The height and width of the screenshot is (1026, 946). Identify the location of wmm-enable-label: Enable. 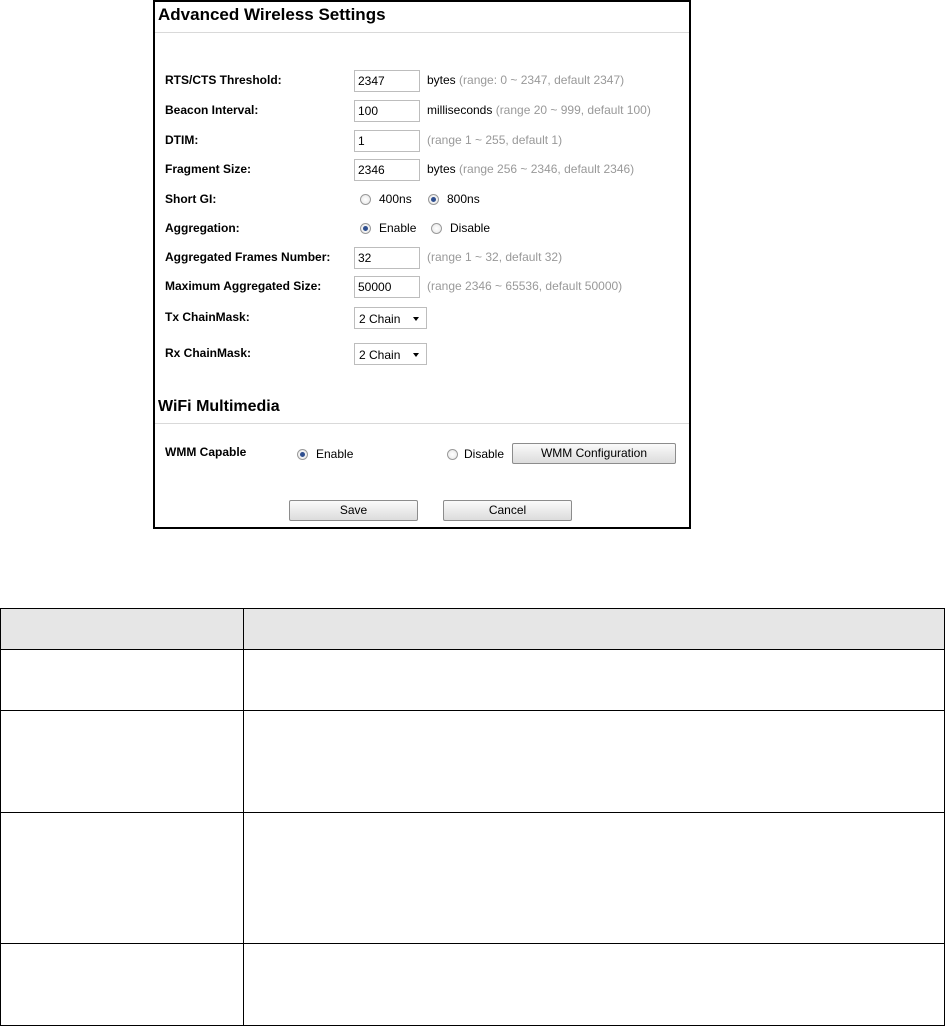
(335, 454).